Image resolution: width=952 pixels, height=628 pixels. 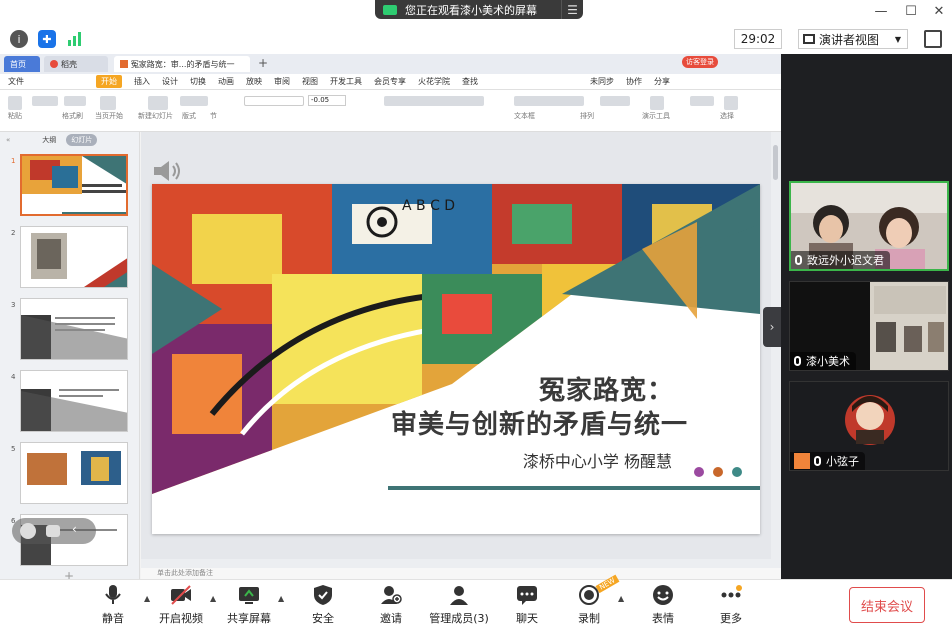 What do you see at coordinates (181, 605) in the screenshot?
I see `video-button: 开启视频` at bounding box center [181, 605].